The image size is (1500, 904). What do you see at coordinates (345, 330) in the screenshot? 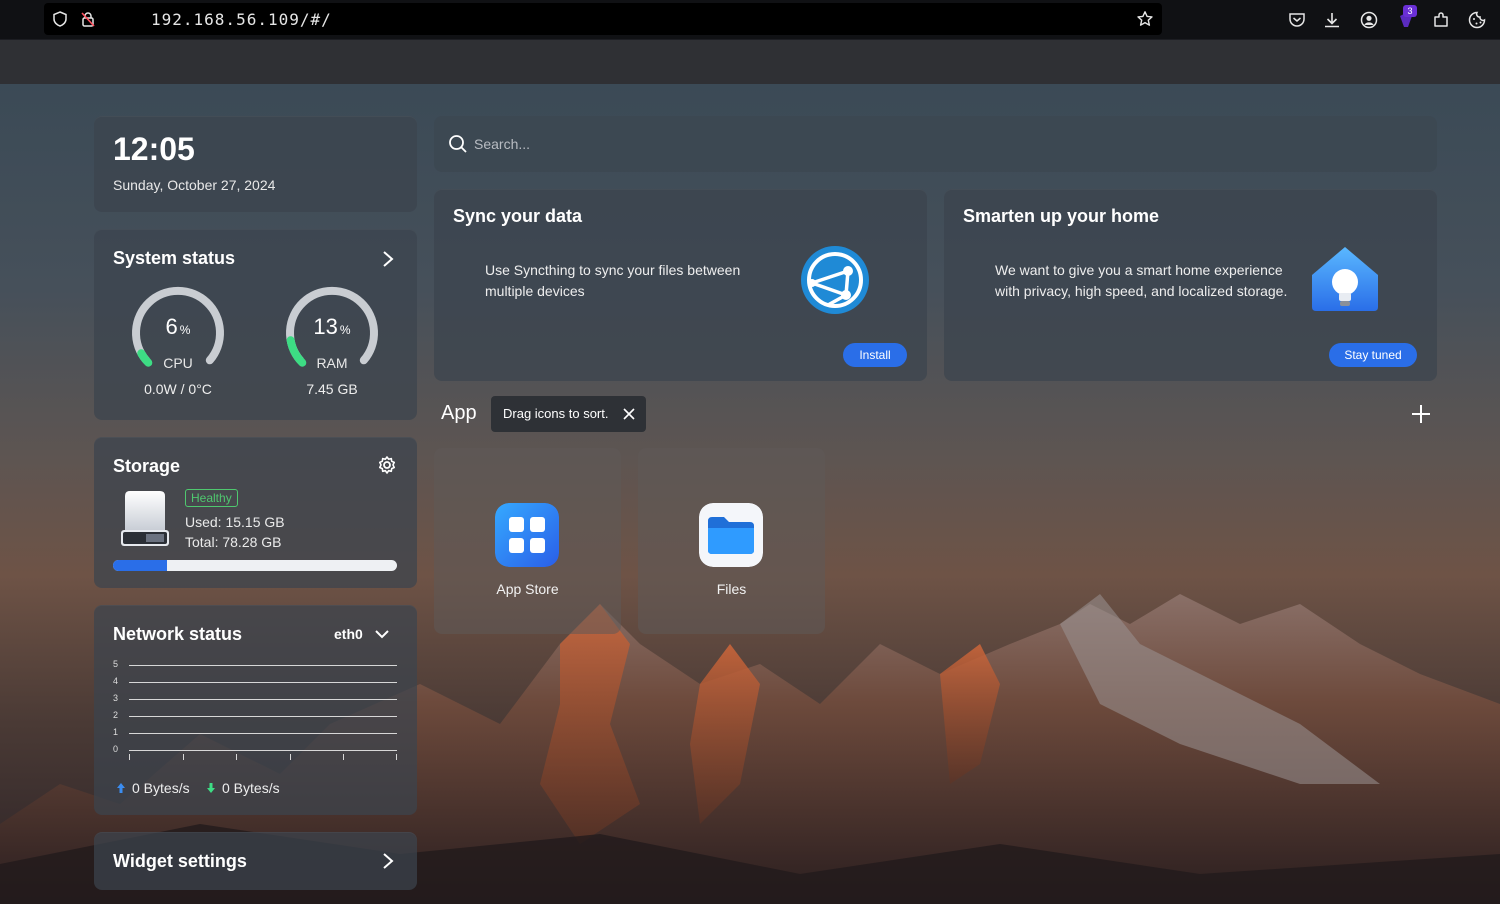
I see `ram-unit: %` at bounding box center [345, 330].